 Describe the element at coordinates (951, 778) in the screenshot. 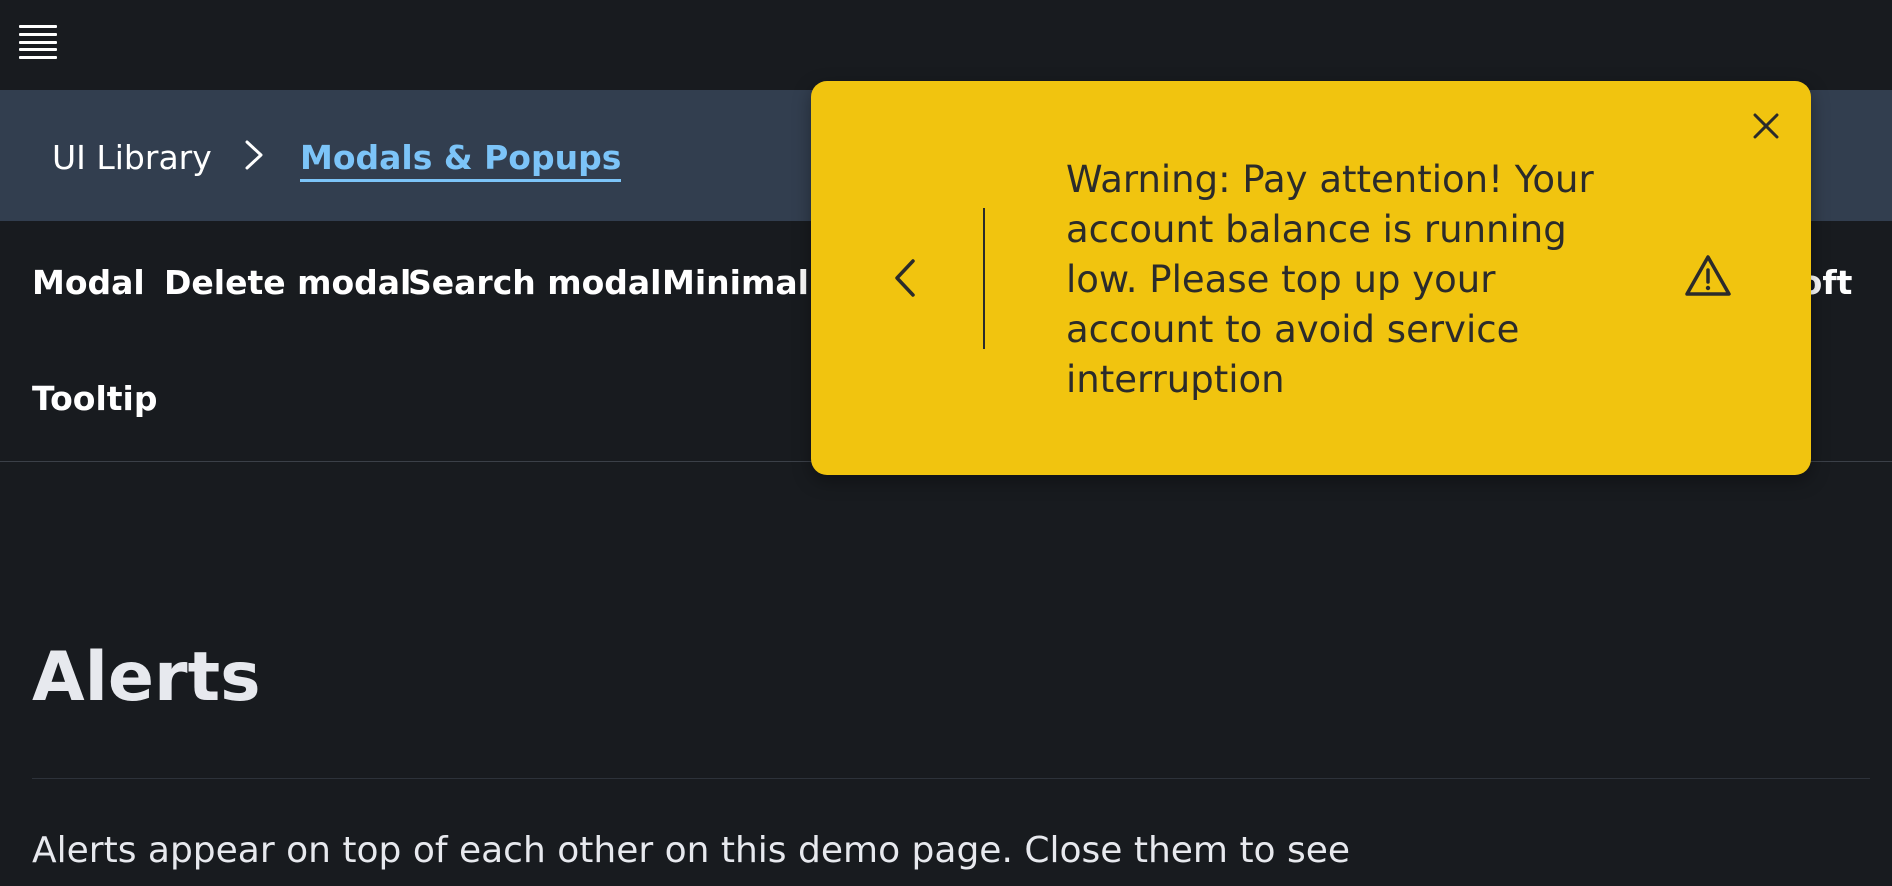

I see `section-divider` at that location.